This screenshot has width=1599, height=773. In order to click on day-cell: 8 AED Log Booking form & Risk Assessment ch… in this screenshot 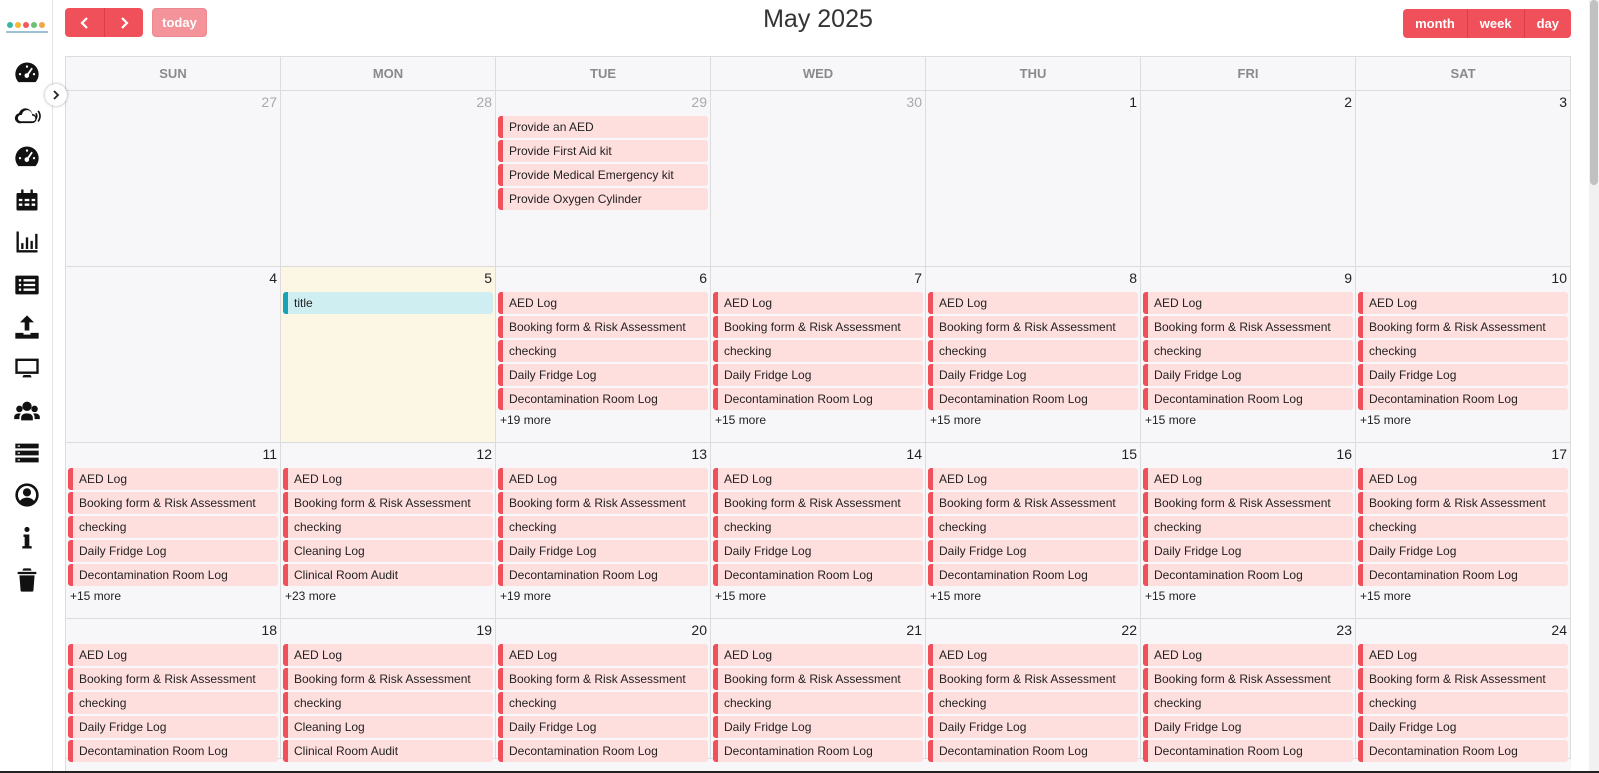, I will do `click(1033, 354)`.